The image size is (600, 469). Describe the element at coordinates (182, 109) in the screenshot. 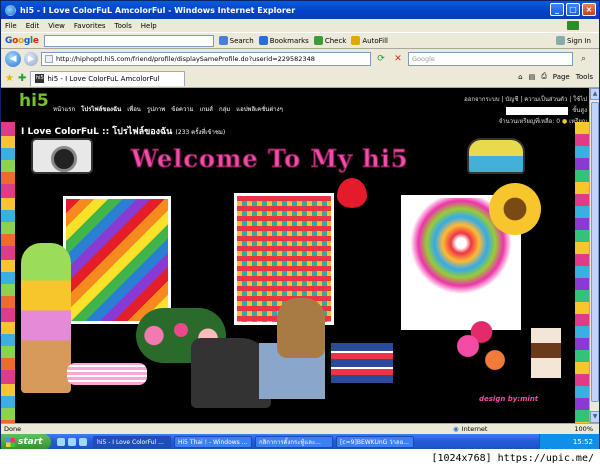

I see `nav-messages: ข้อความ` at that location.